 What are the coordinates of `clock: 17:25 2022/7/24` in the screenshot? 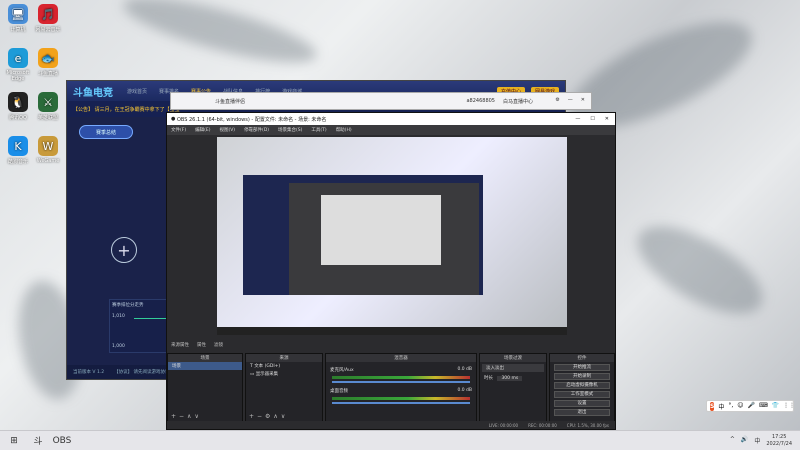 It's located at (779, 441).